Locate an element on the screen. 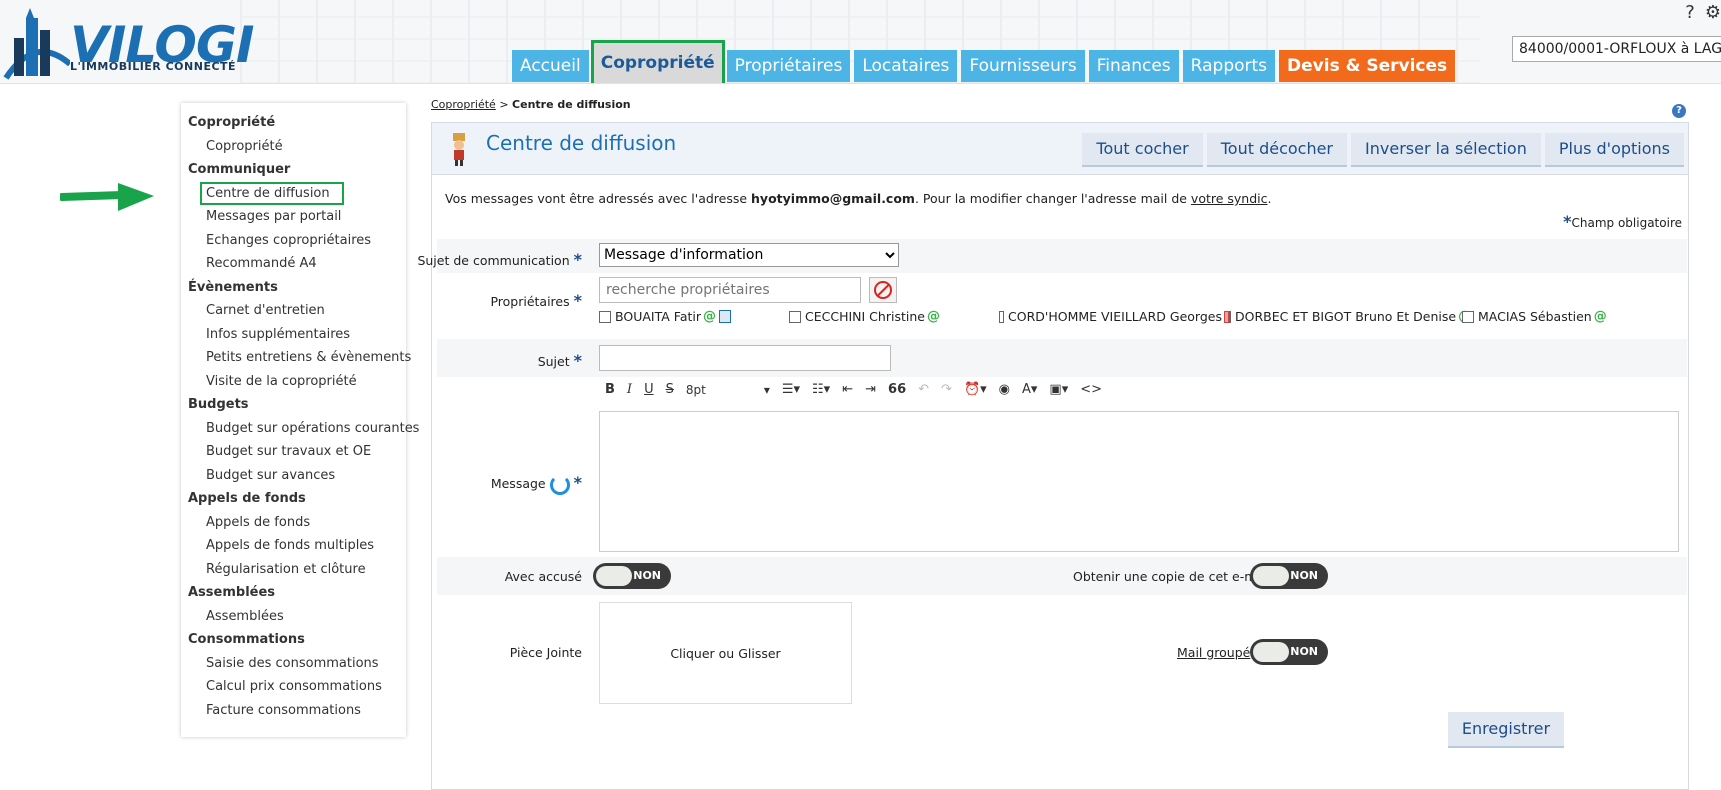 The width and height of the screenshot is (1721, 790). outdent-icon: ⇤ is located at coordinates (847, 389).